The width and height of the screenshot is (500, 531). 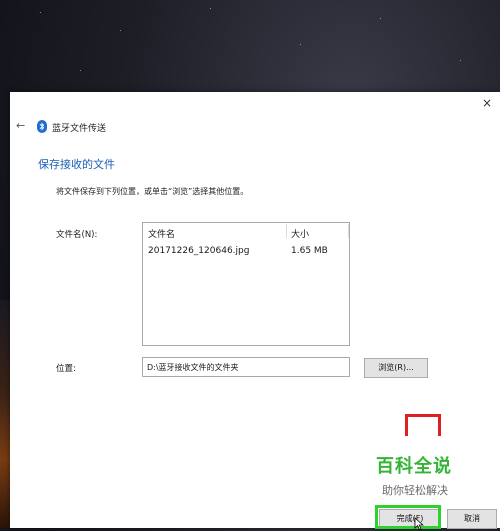 I want to click on file-name-label: 文件名(N):, so click(x=77, y=235).